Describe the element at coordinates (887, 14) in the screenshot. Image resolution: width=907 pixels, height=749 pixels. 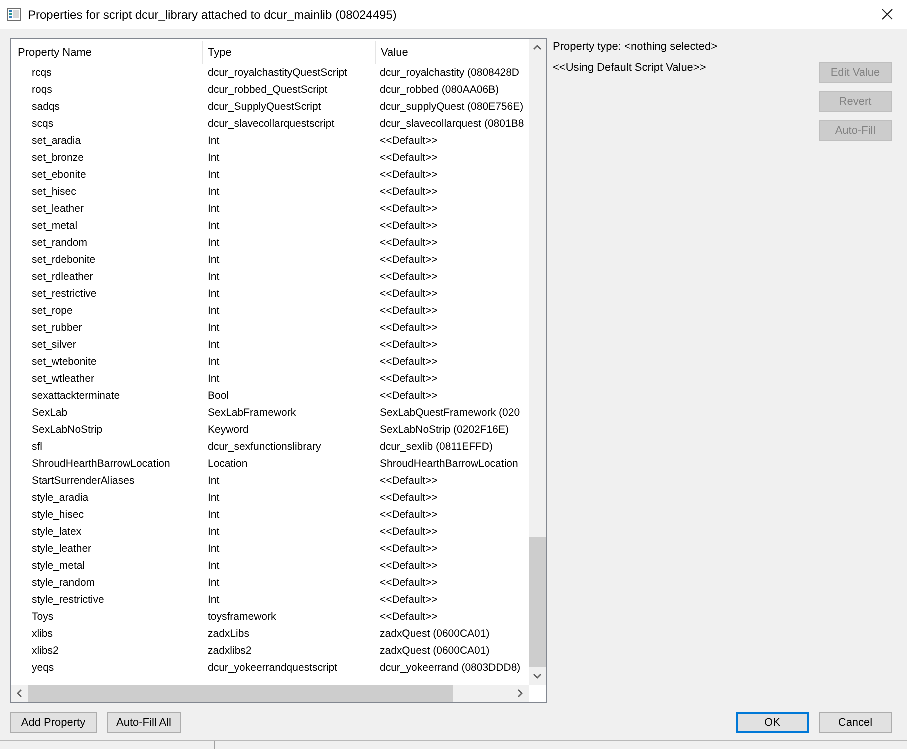
I see `close-icon` at that location.